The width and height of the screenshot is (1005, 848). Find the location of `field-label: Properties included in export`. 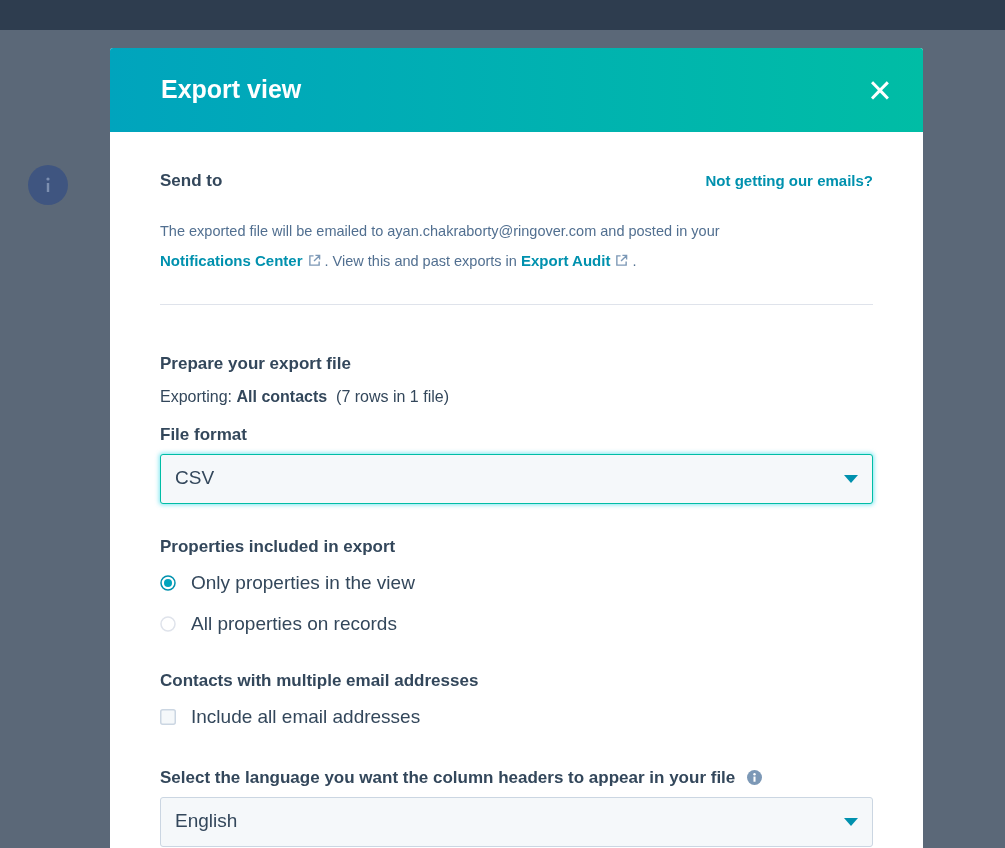

field-label: Properties included in export is located at coordinates (278, 546).